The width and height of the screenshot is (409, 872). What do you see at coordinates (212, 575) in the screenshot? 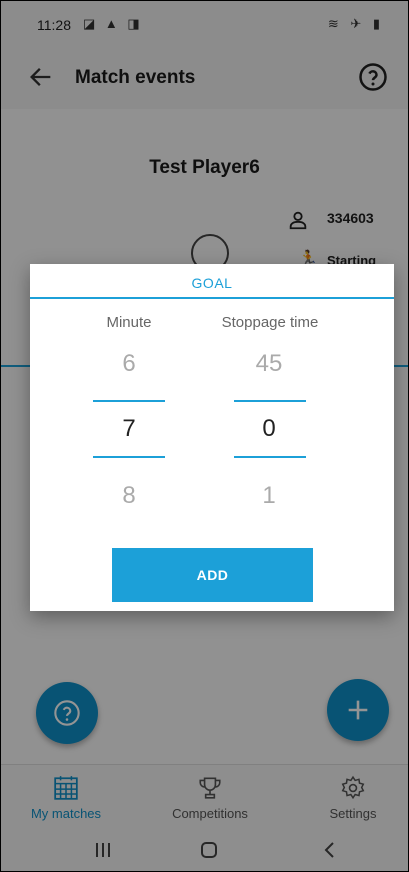
I see `add-button: ADD` at bounding box center [212, 575].